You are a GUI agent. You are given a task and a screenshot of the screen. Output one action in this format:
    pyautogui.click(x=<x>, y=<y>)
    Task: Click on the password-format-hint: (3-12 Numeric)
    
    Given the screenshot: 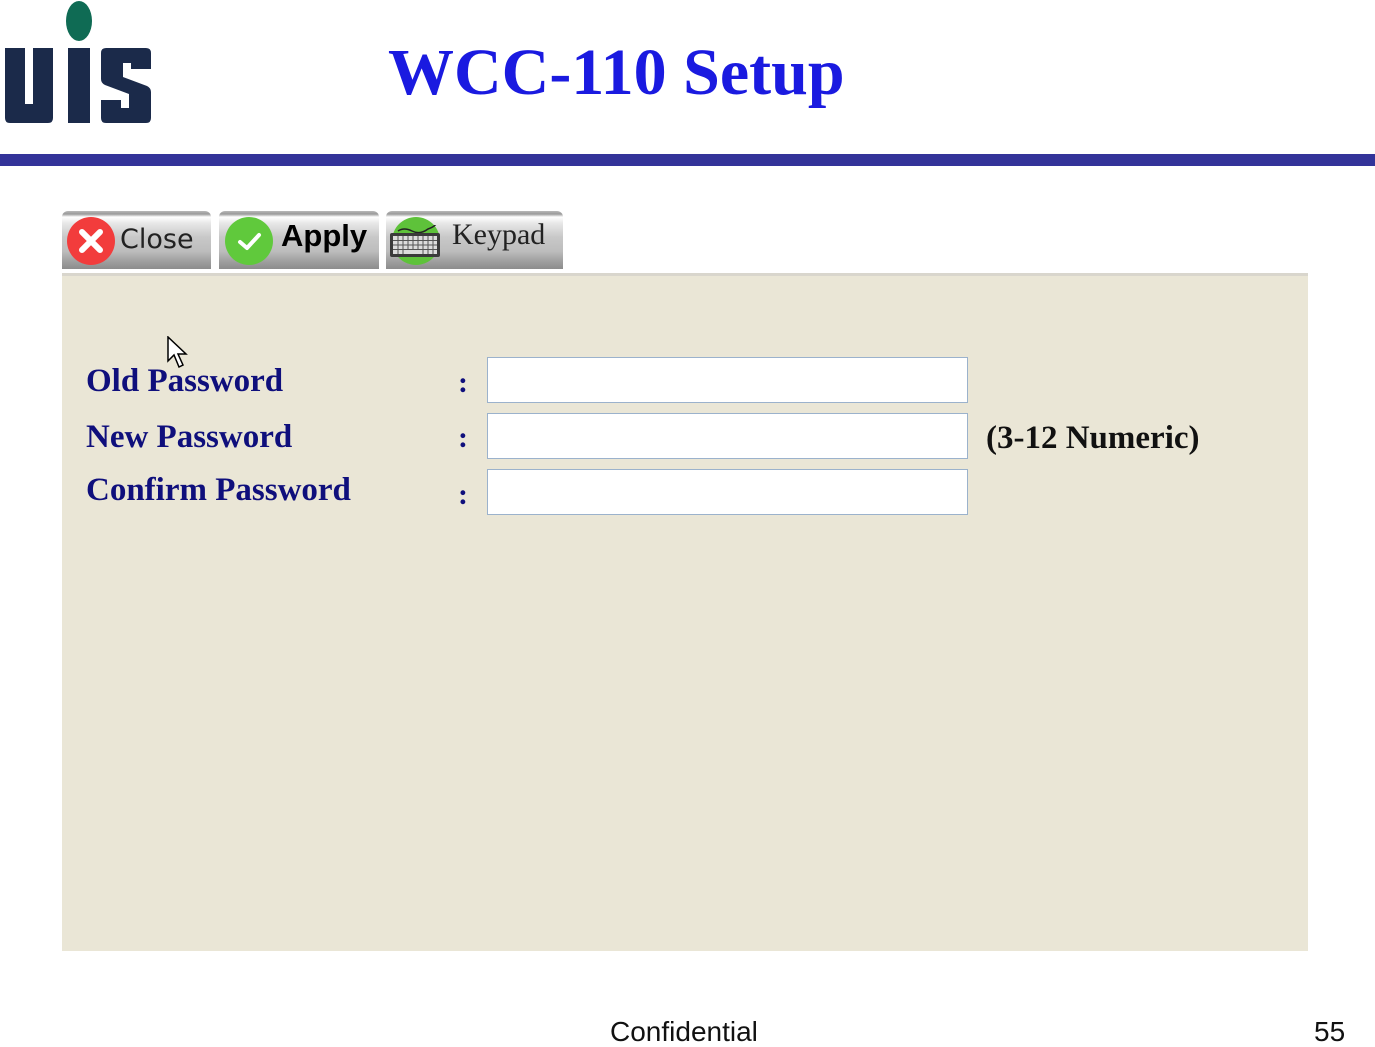 What is the action you would take?
    pyautogui.click(x=1093, y=438)
    